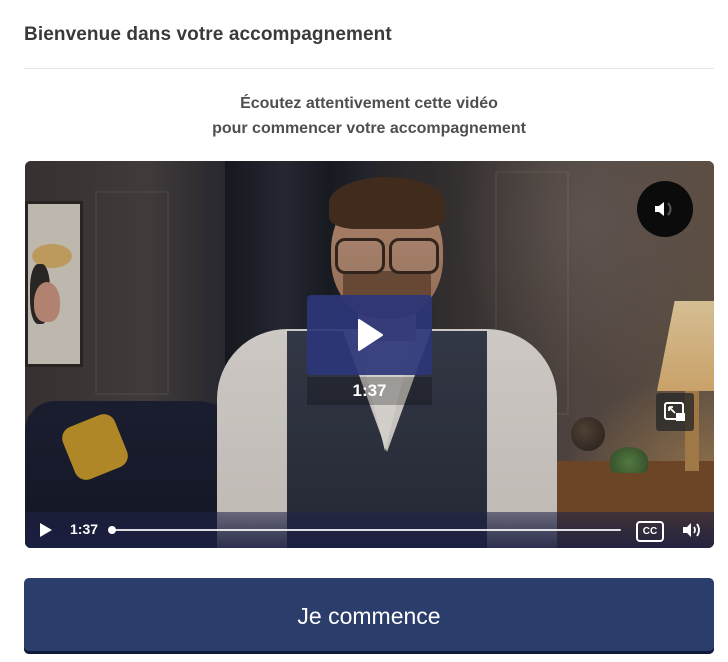 The image size is (728, 662). Describe the element at coordinates (112, 530) in the screenshot. I see `progress-handle` at that location.